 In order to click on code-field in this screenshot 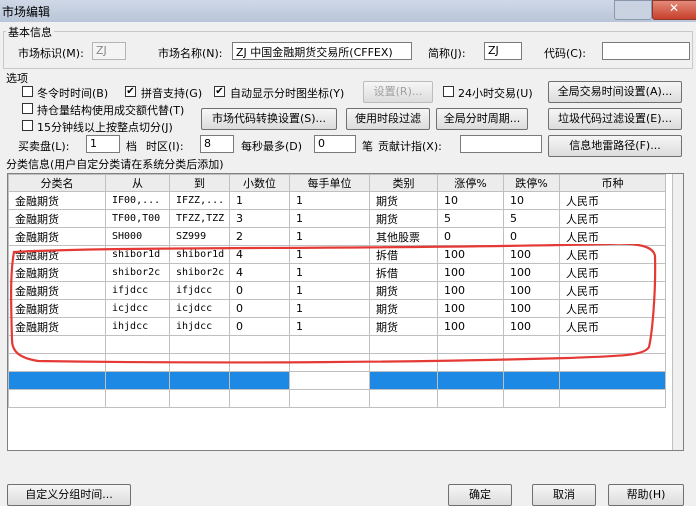, I will do `click(646, 51)`.